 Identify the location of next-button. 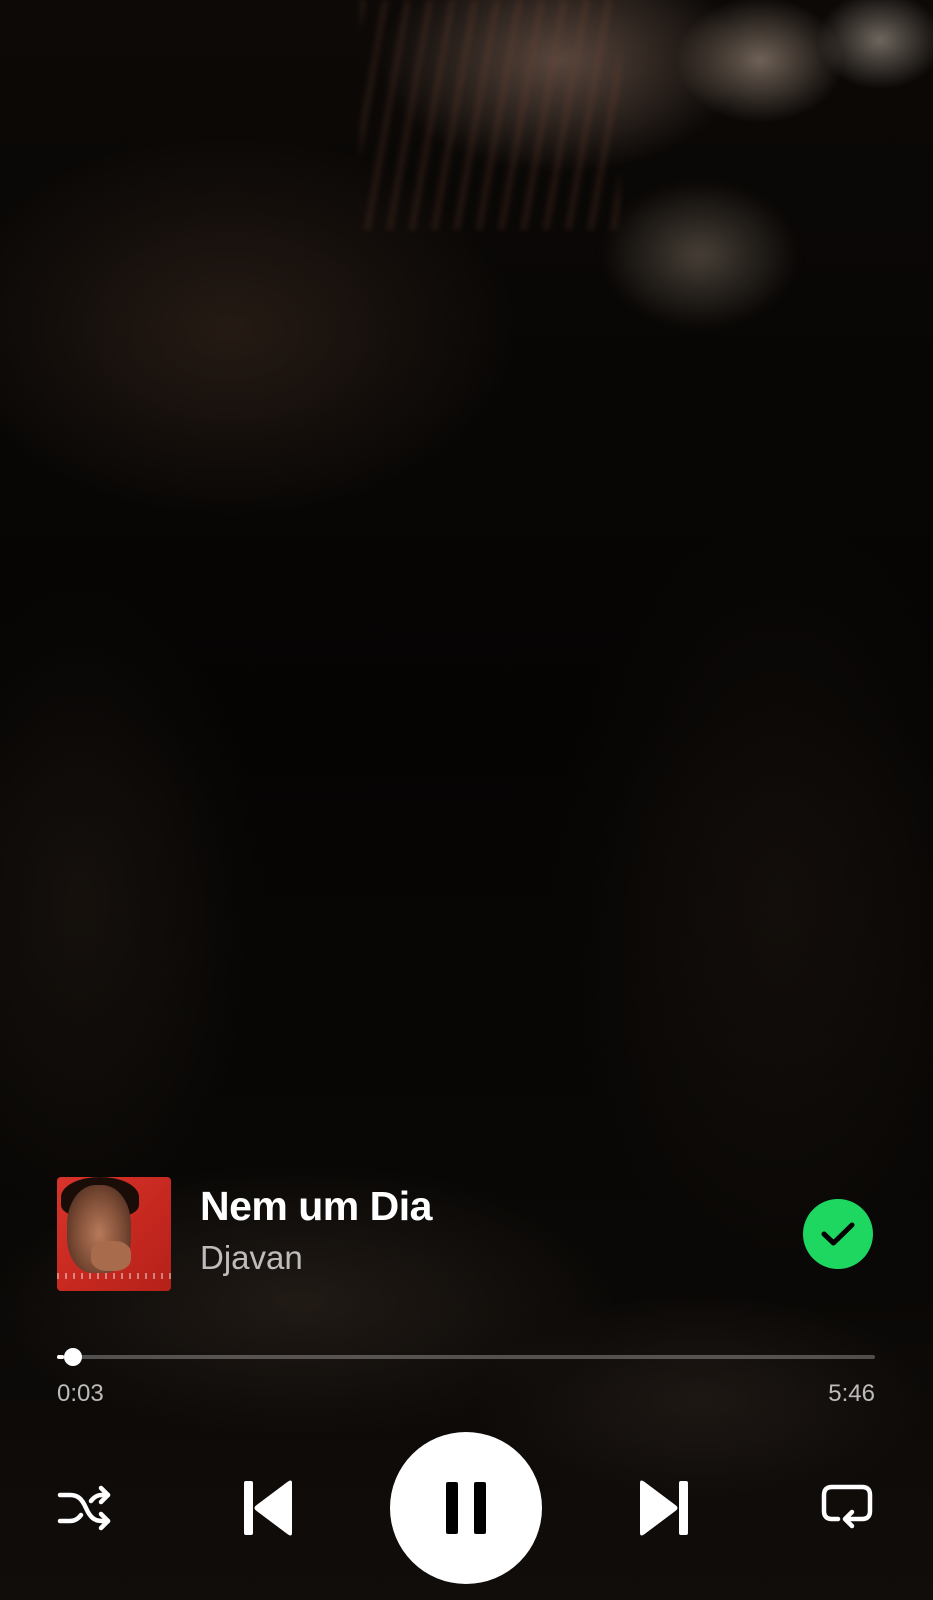
(664, 1508).